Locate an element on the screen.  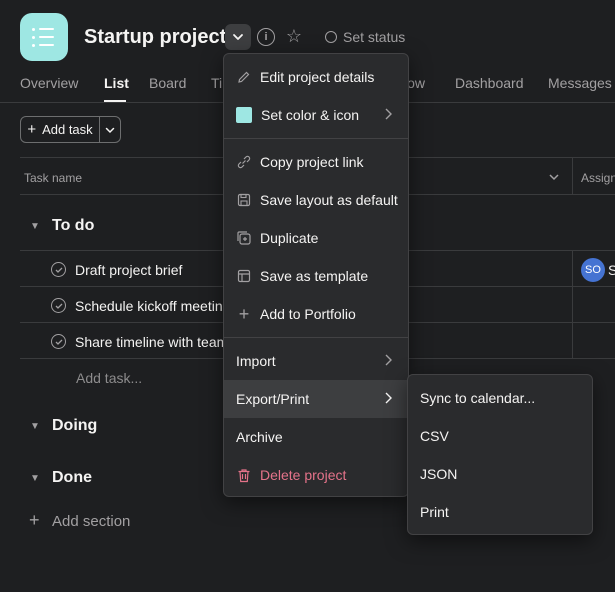
project-list-icon is located at coordinates (44, 37).